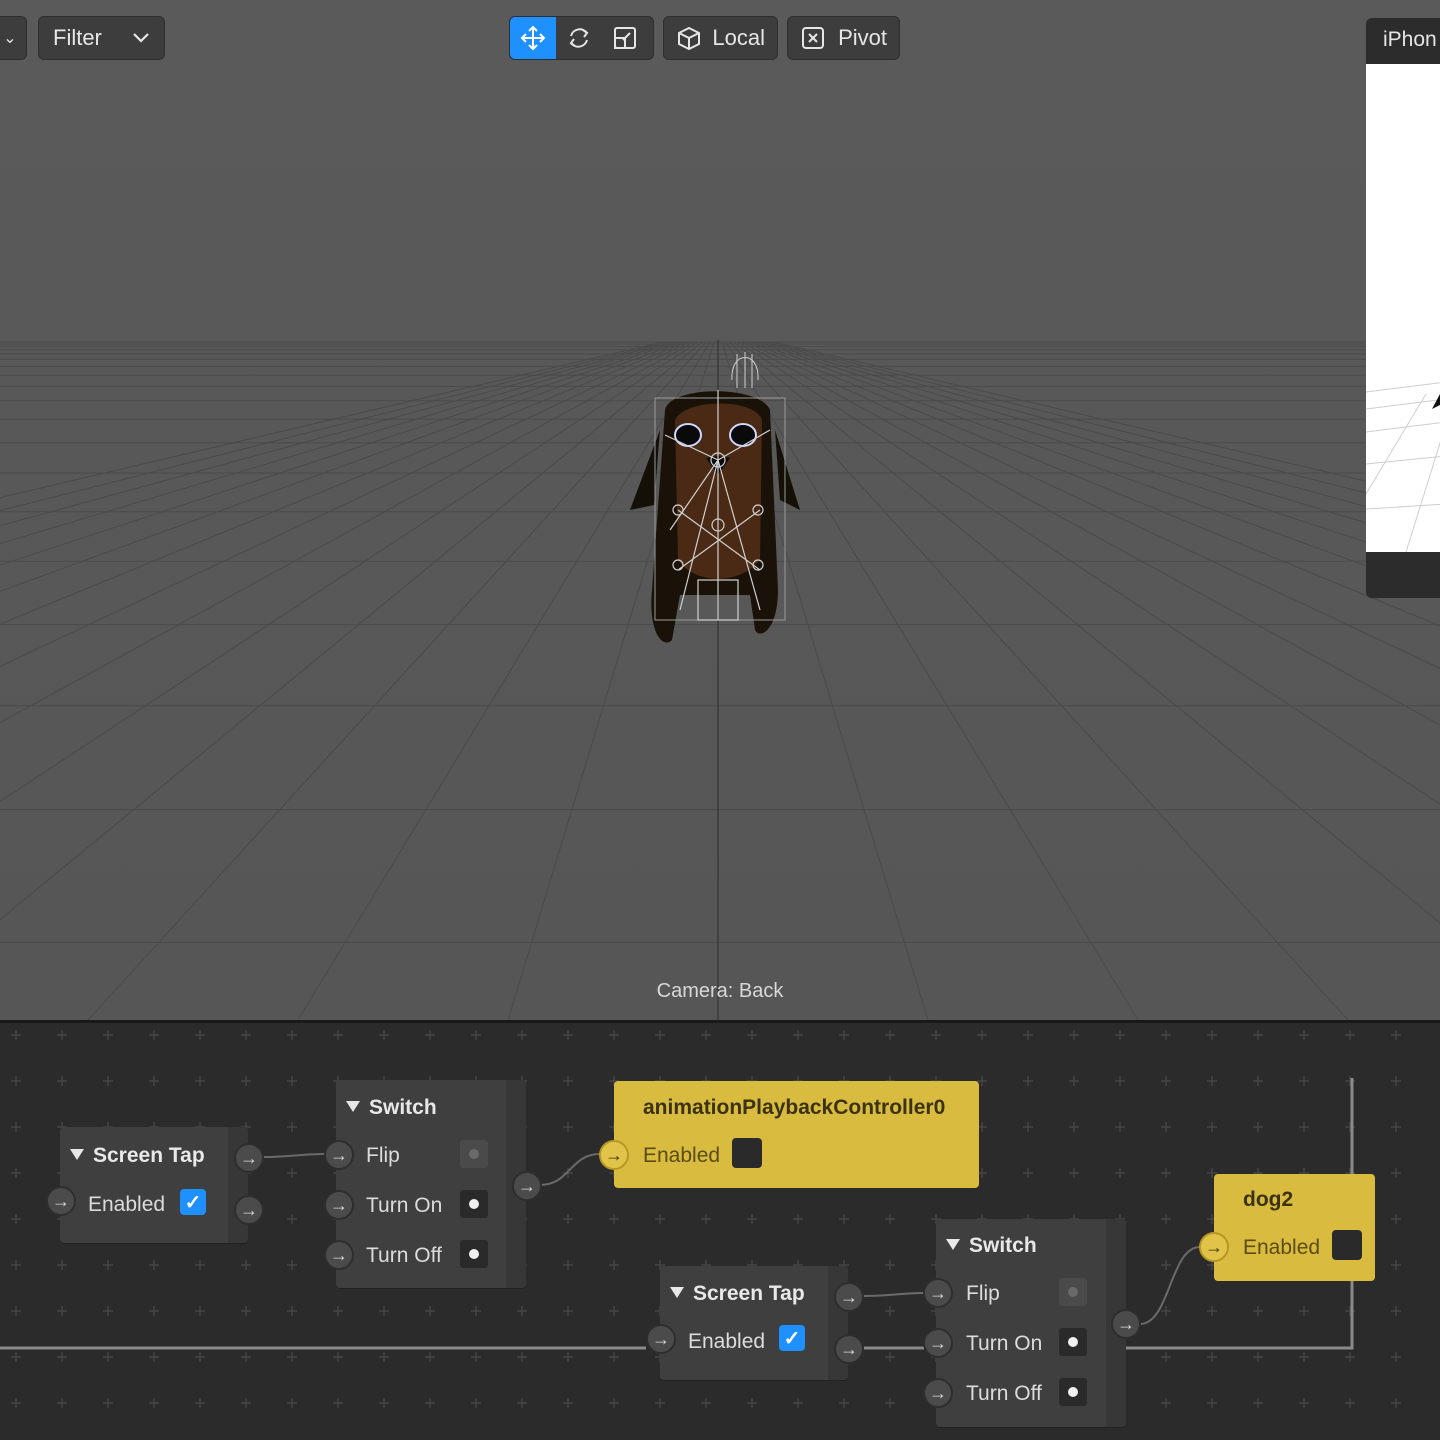 The image size is (1440, 1440). Describe the element at coordinates (738, 37) in the screenshot. I see `local-label: Local` at that location.